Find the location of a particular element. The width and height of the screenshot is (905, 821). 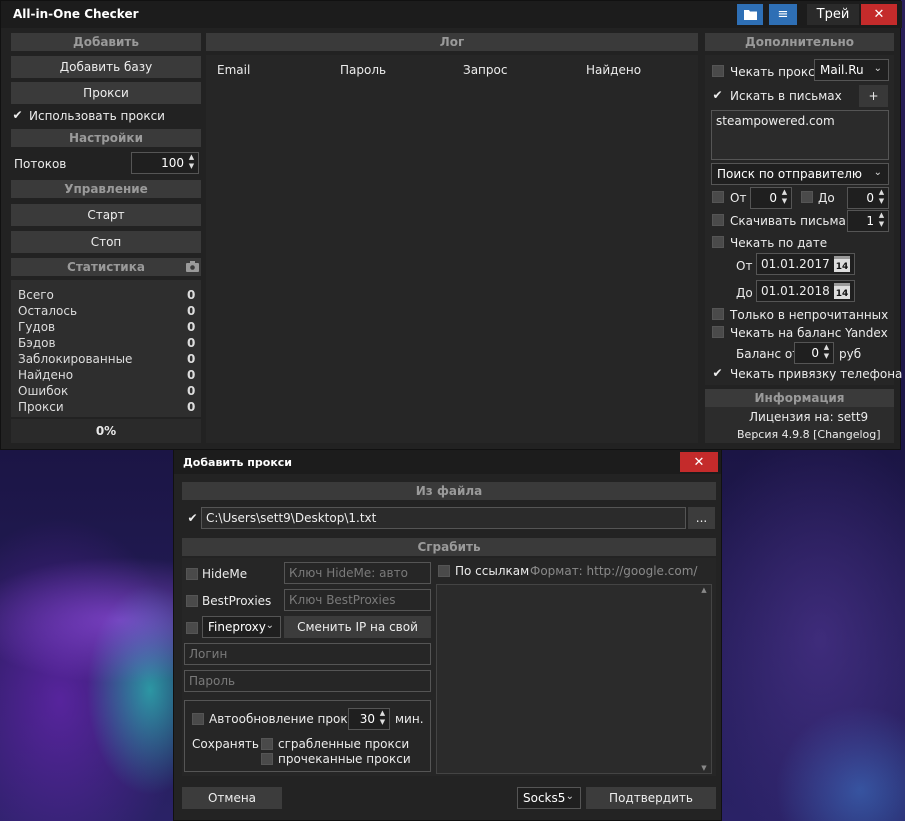

stop-button: Стоп is located at coordinates (106, 242).